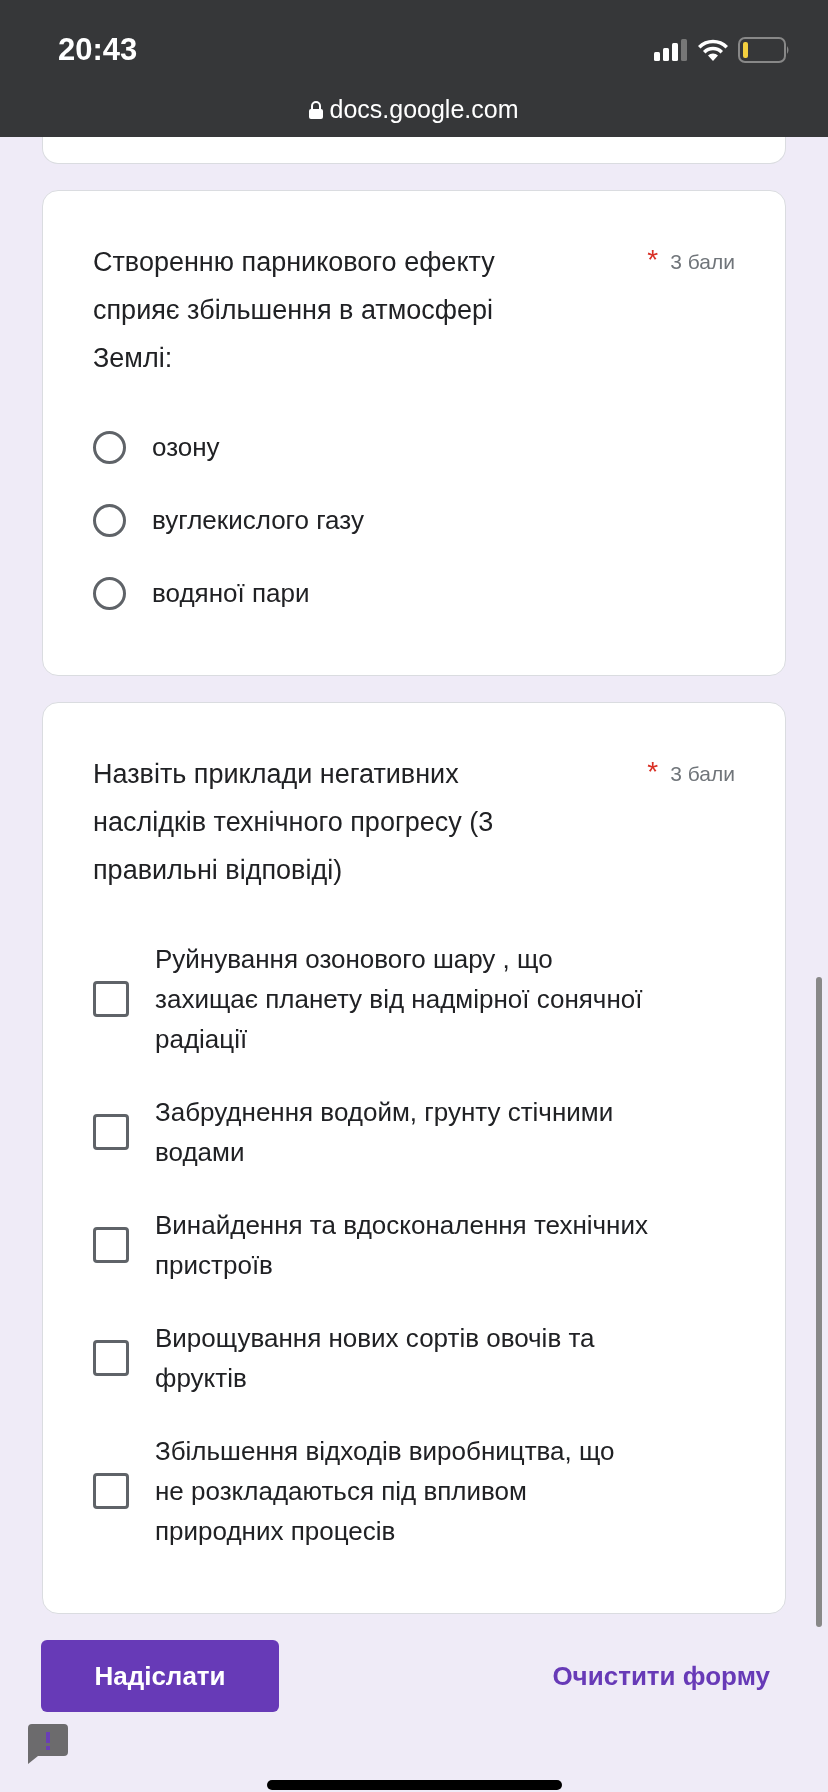 The image size is (828, 1792). I want to click on question-text: Створенню парникового ефекту сприяє збільшення в атмосфері Землі:, so click(294, 310).